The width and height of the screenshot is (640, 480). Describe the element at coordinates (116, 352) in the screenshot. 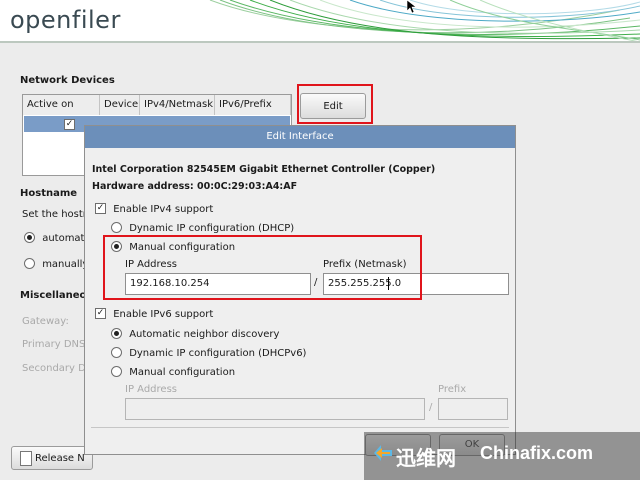

I see `ipv6-dhcp-radio` at that location.